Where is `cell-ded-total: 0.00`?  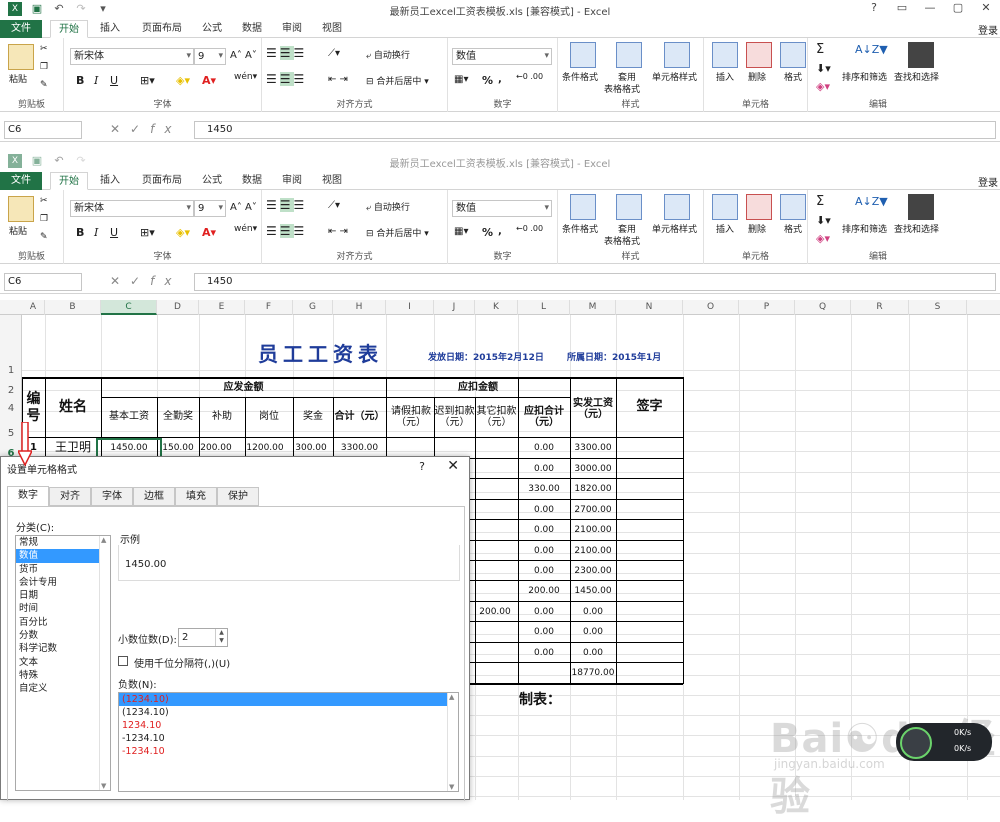
cell-ded-total: 0.00 is located at coordinates (544, 448).